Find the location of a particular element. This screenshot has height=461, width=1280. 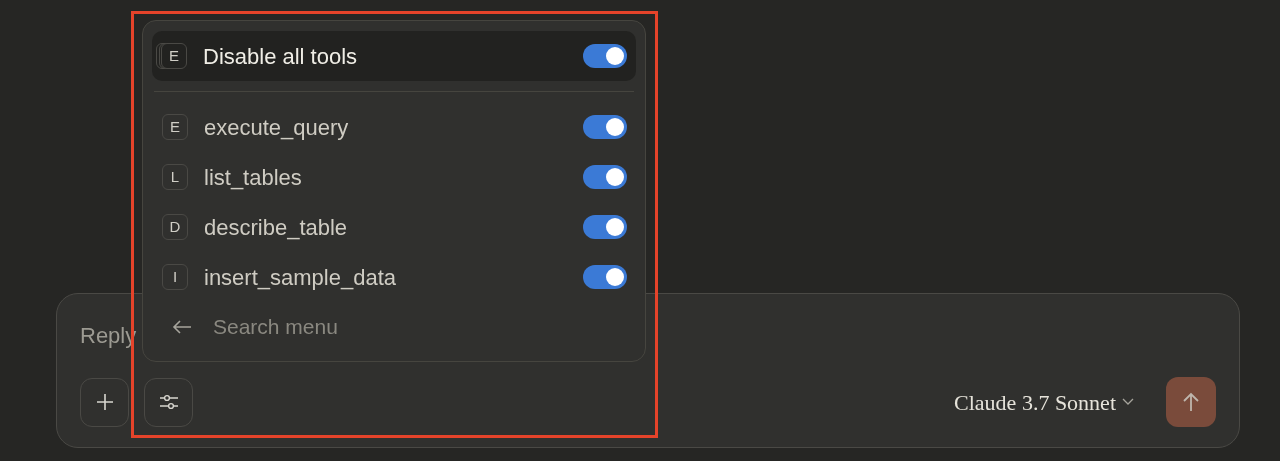

tool-initial-badge: I is located at coordinates (175, 277).